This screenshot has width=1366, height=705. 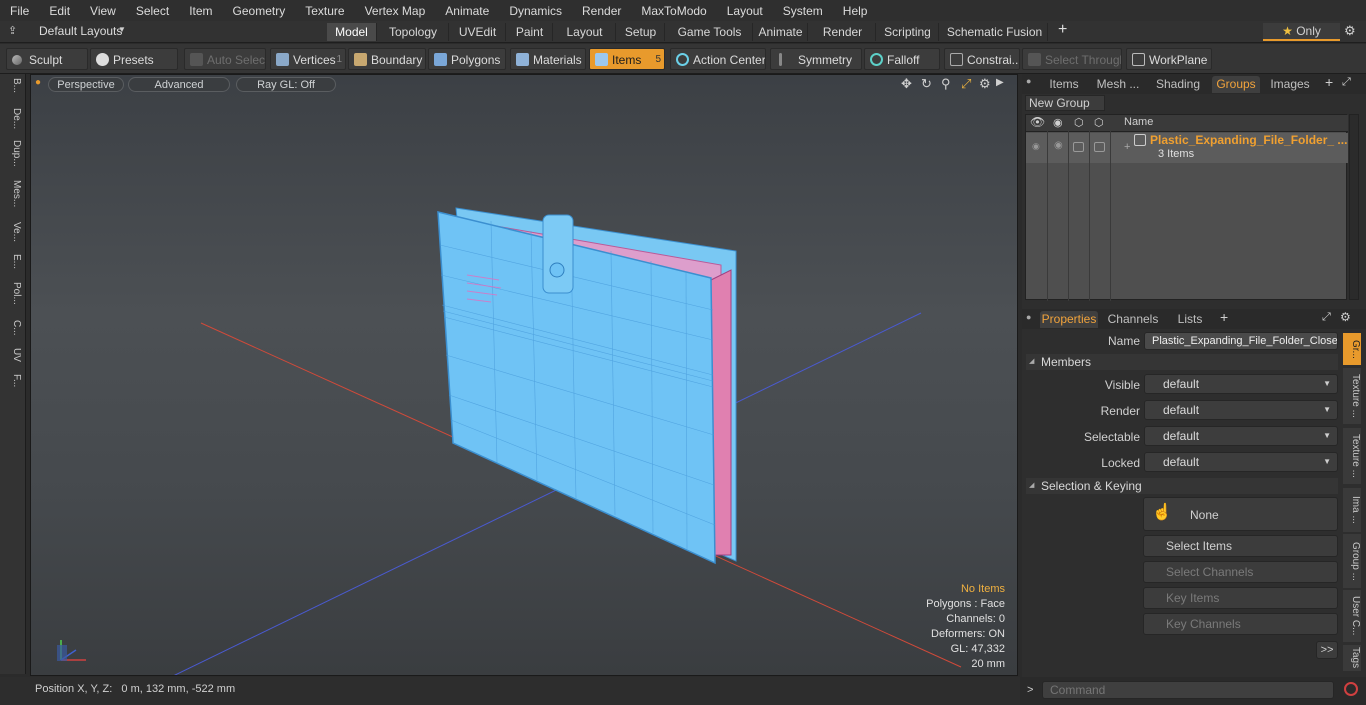 I want to click on groups-scrollbar, so click(x=1354, y=207).